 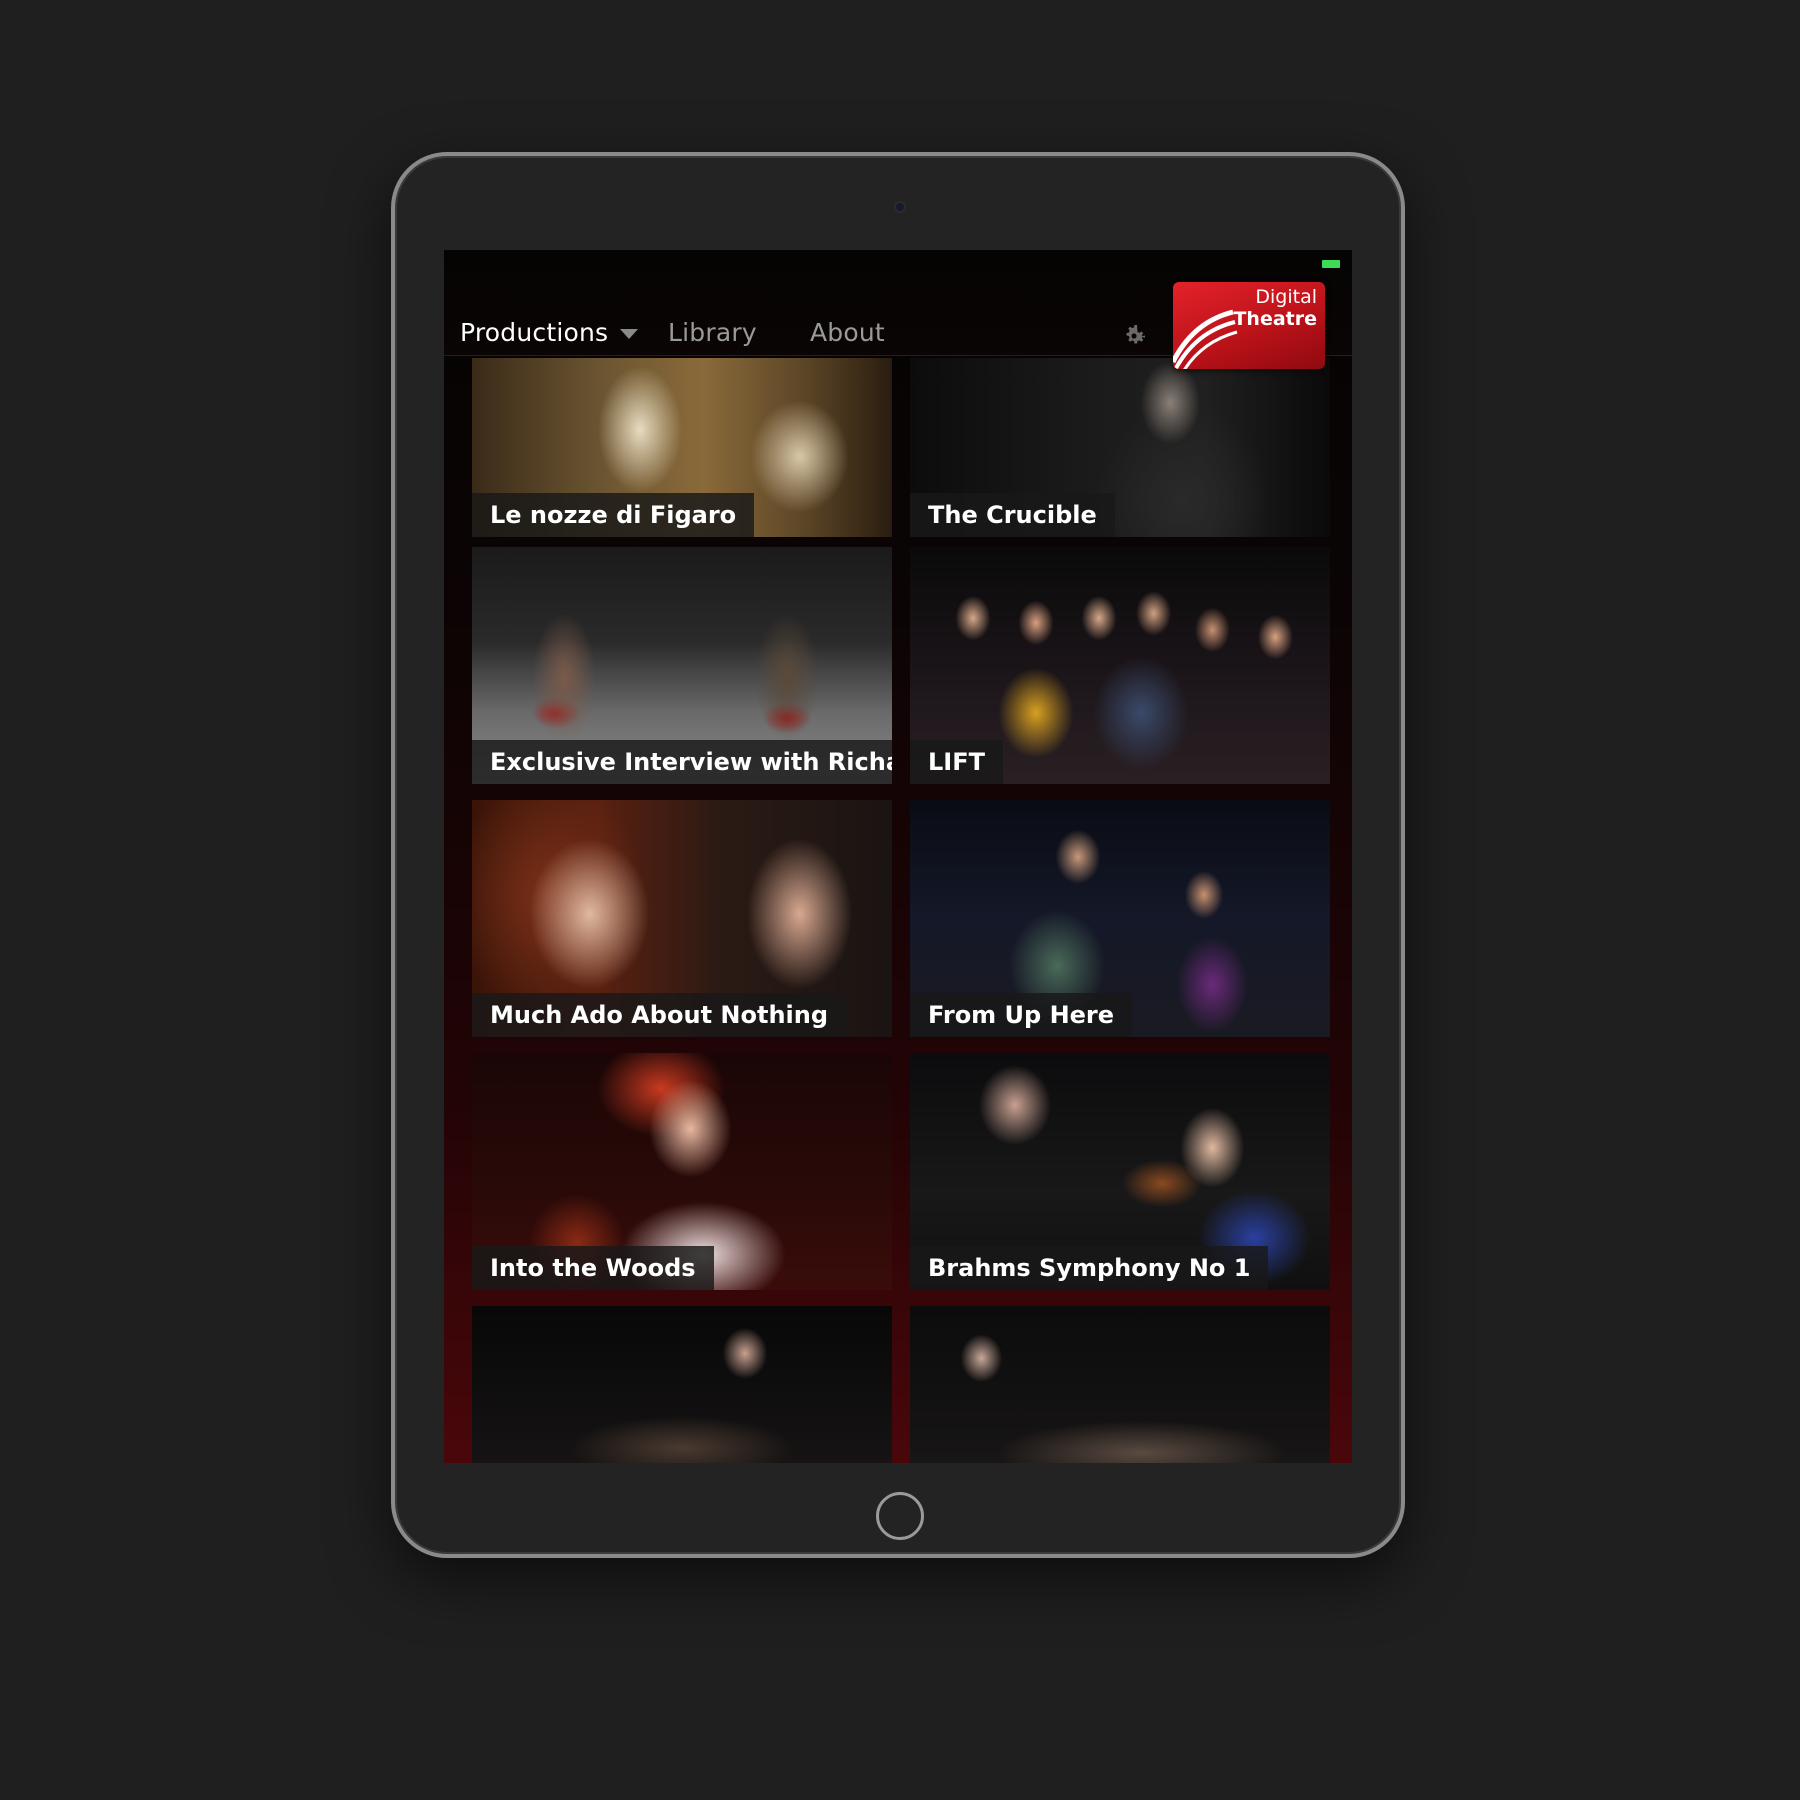 I want to click on home-button, so click(x=900, y=1516).